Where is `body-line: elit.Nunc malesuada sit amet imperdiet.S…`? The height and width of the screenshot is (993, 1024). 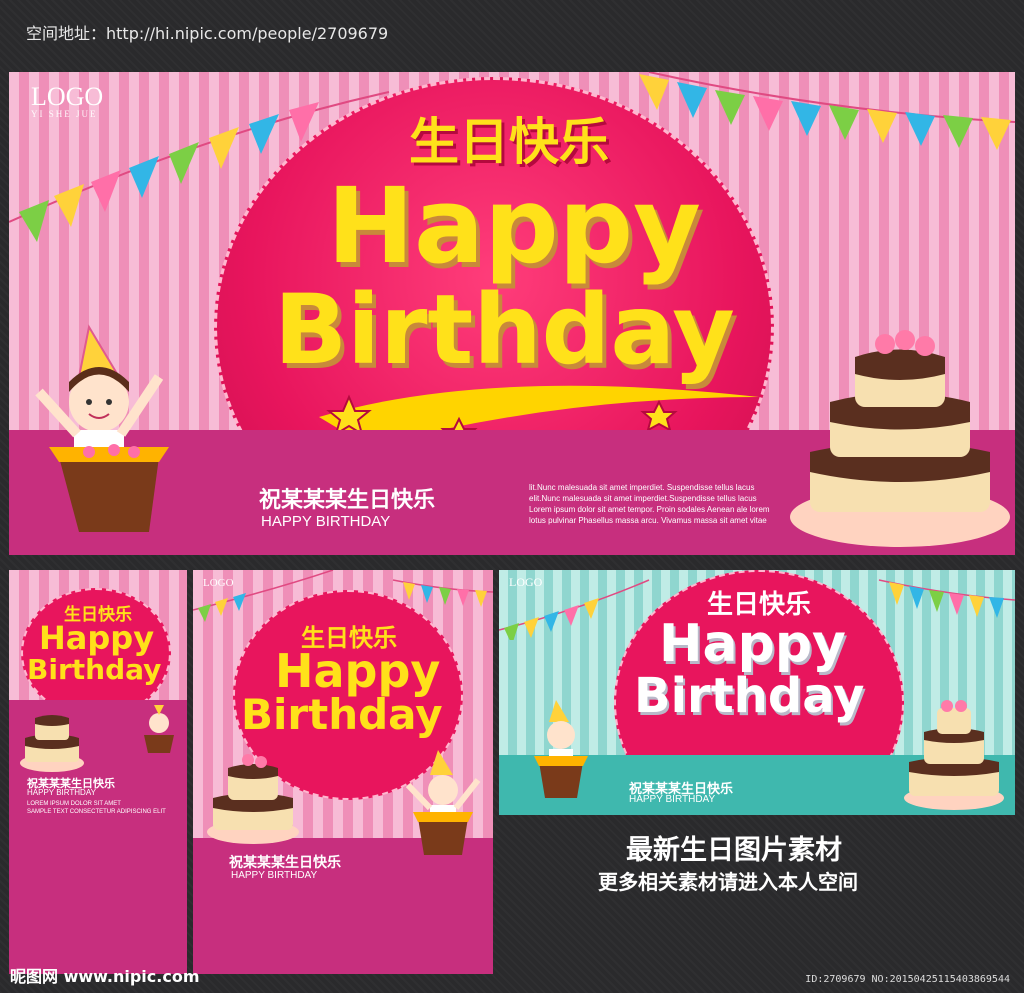 body-line: elit.Nunc malesuada sit amet imperdiet.S… is located at coordinates (643, 498).